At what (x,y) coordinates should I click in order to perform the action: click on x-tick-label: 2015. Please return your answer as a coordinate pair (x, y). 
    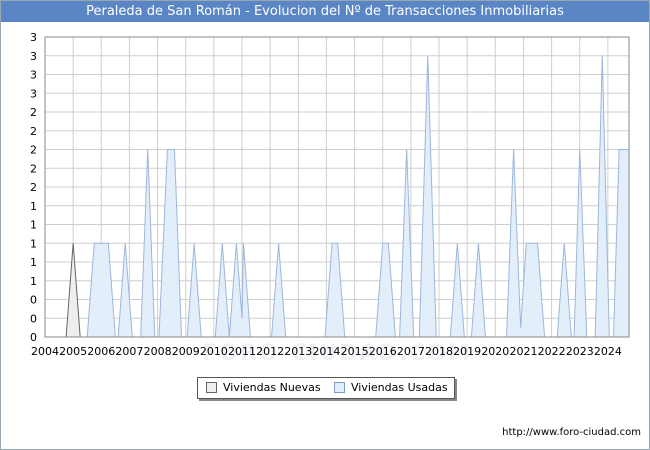
    Looking at the image, I should click on (355, 351).